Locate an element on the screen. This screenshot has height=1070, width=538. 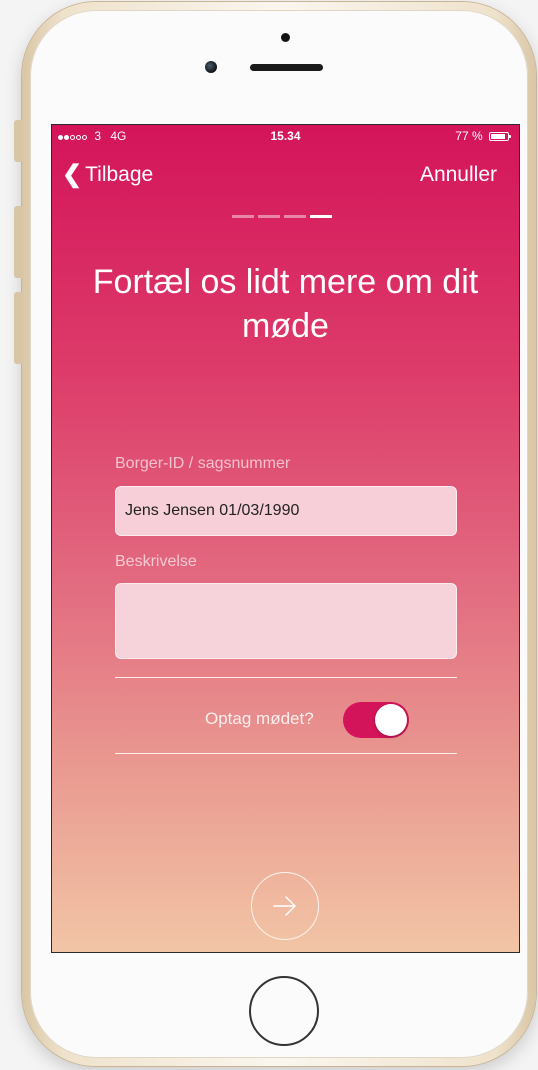
divider-bottom is located at coordinates (286, 753).